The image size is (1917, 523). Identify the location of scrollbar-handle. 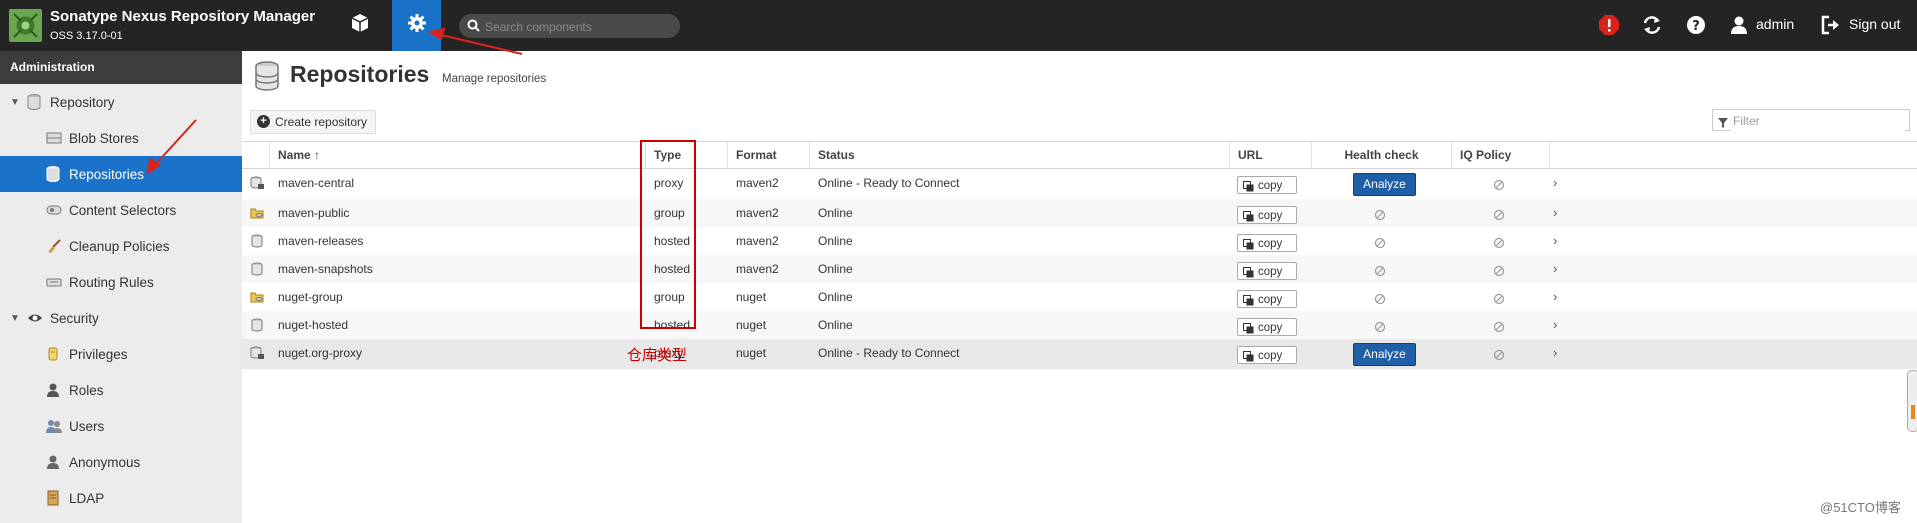
(1912, 401).